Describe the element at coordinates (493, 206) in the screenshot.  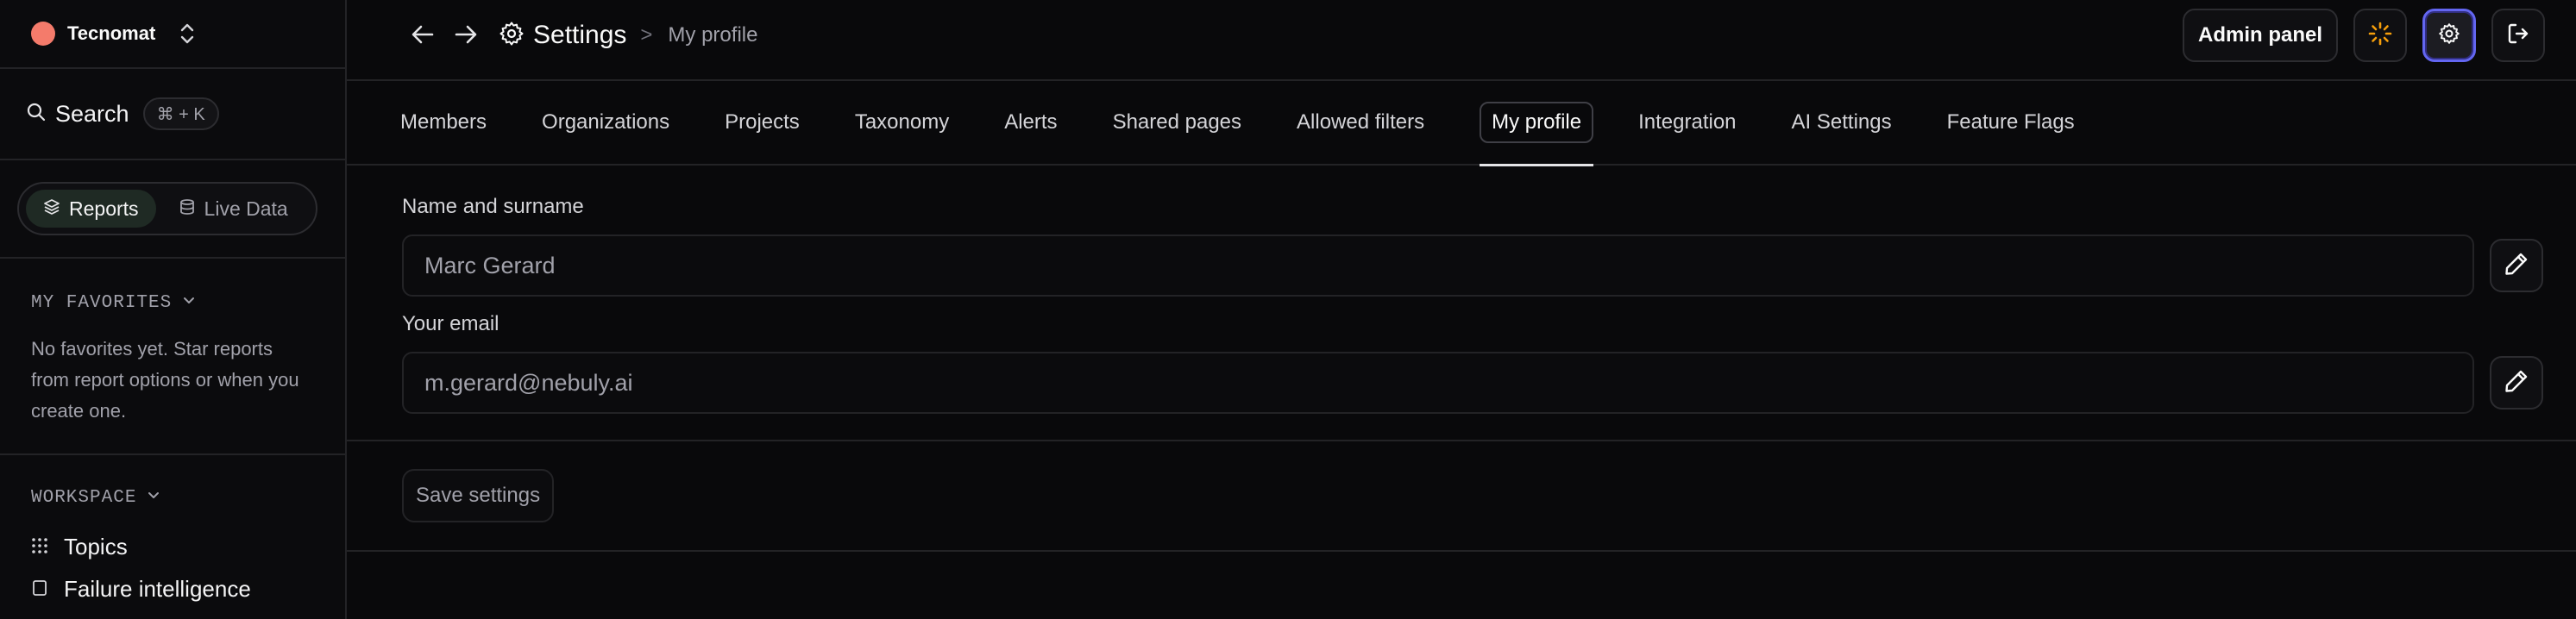
I see `name-label: Name and surname` at that location.